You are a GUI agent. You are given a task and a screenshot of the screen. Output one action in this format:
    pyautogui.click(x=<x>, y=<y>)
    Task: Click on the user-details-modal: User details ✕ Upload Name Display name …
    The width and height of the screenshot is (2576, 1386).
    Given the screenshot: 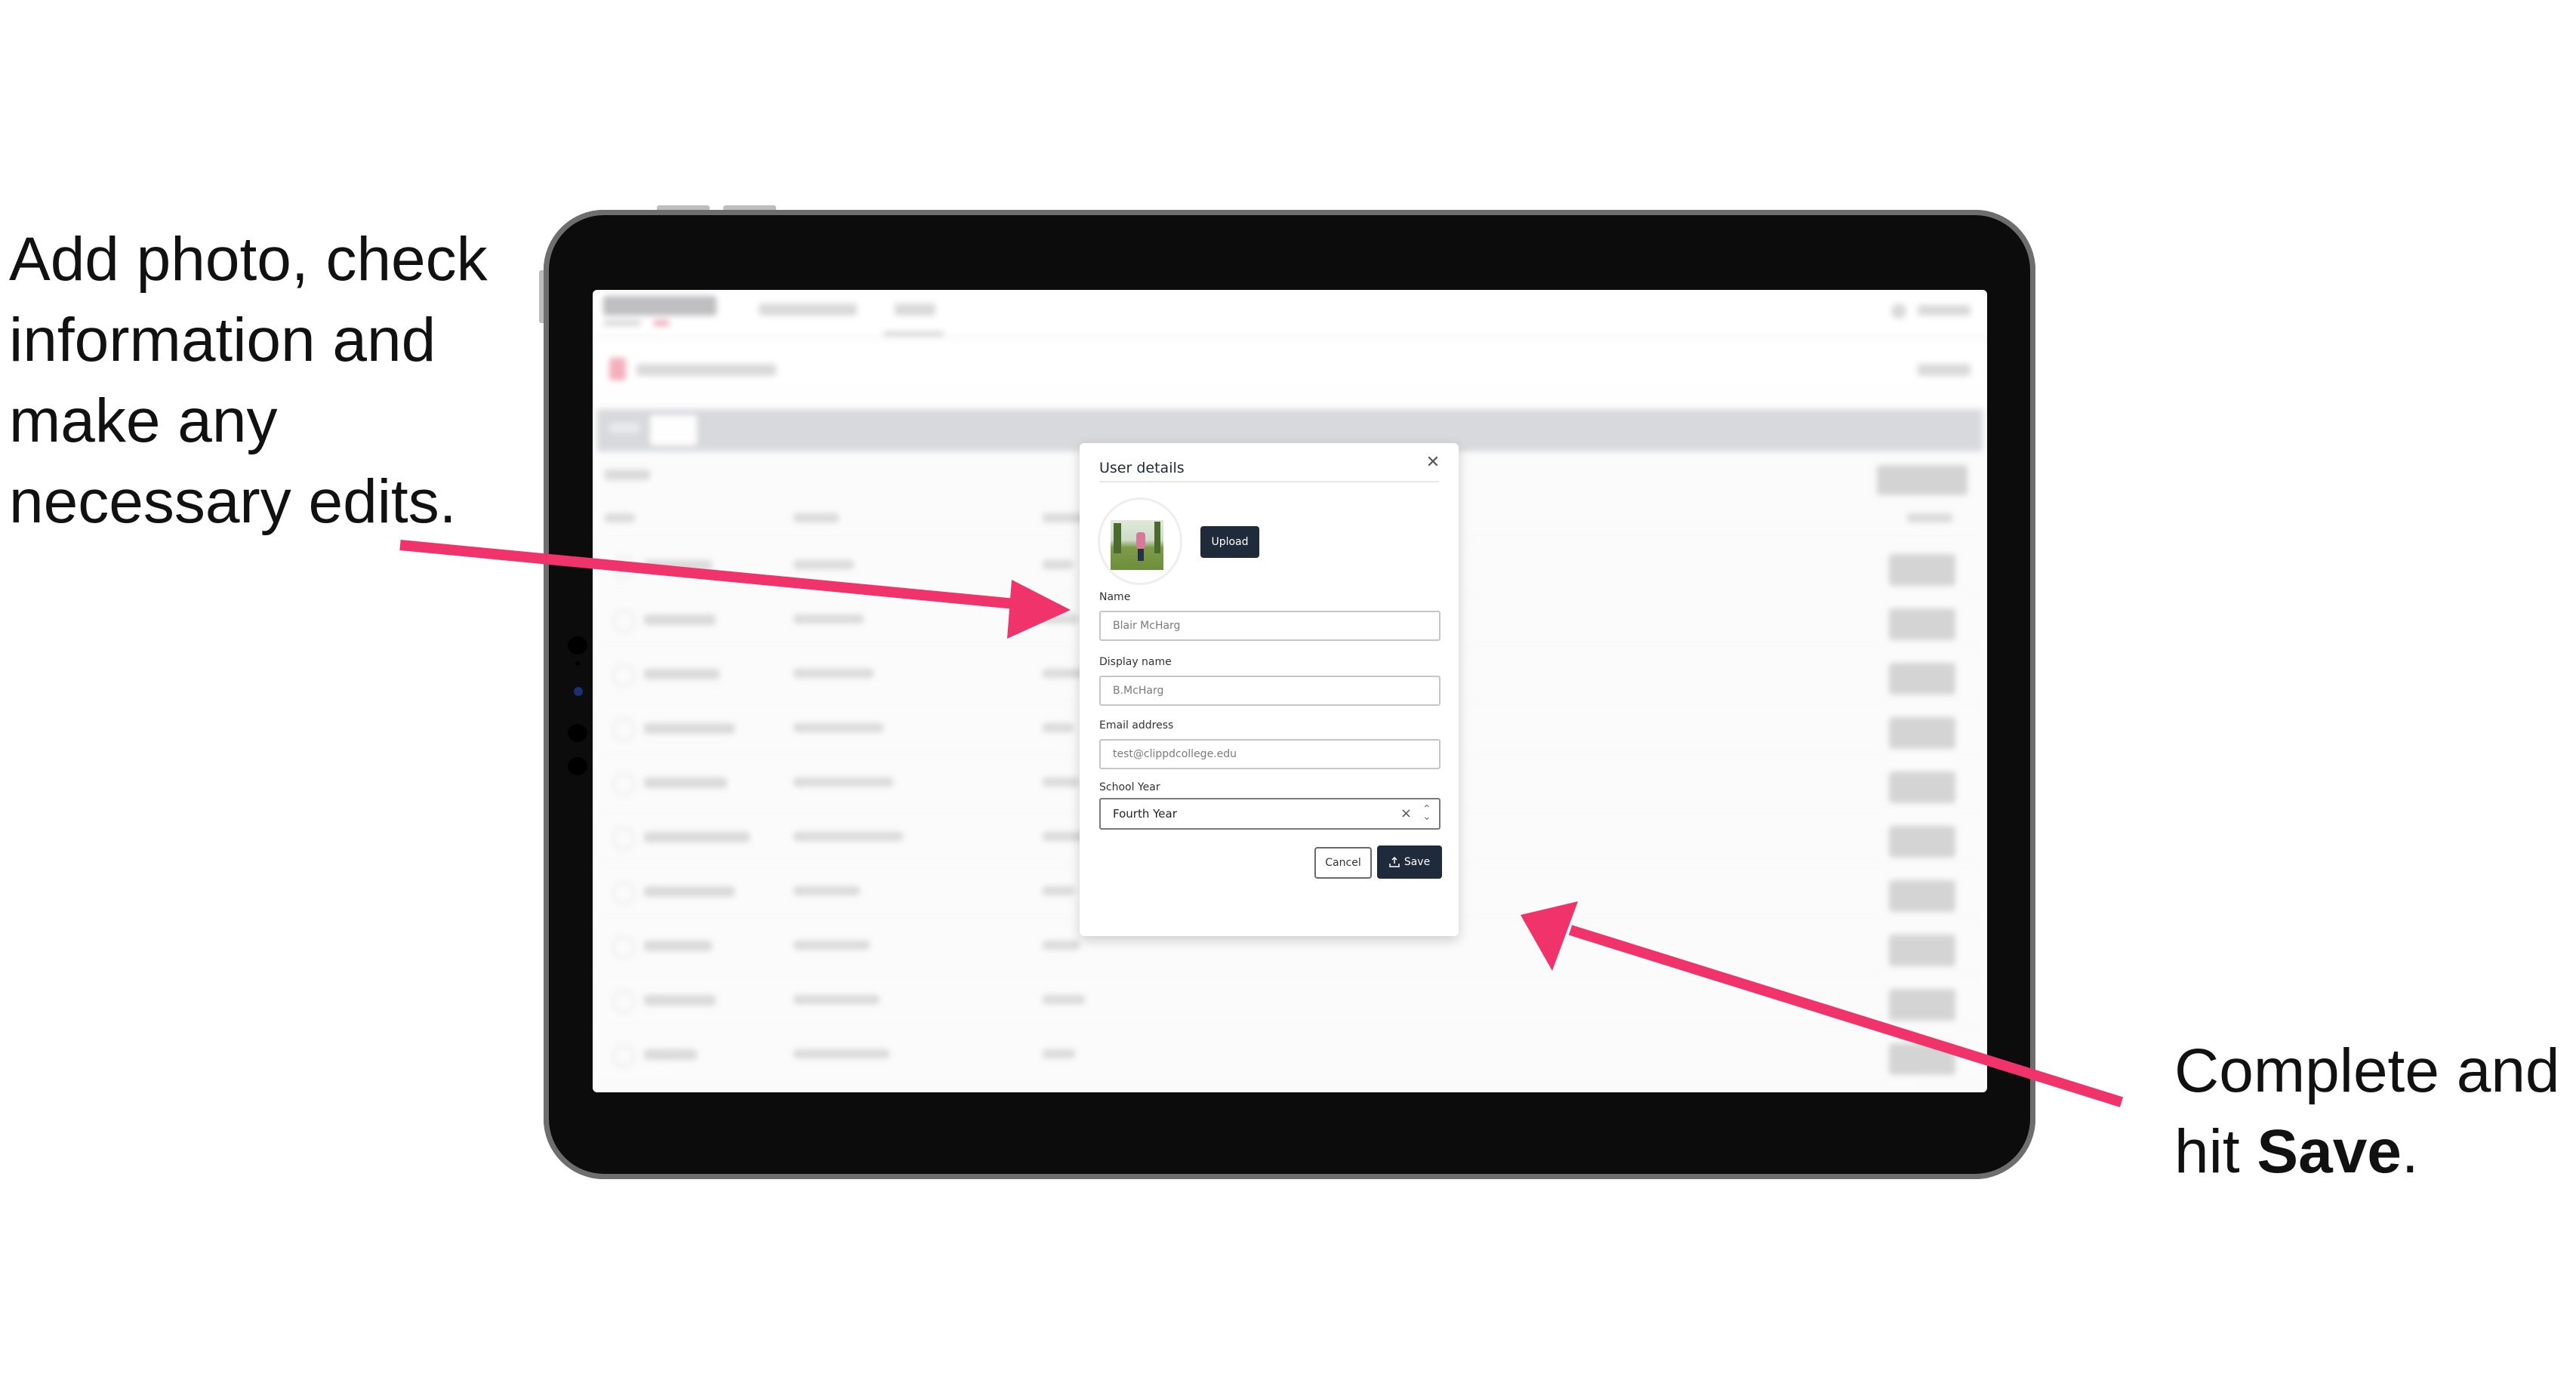 What is the action you would take?
    pyautogui.click(x=1269, y=689)
    